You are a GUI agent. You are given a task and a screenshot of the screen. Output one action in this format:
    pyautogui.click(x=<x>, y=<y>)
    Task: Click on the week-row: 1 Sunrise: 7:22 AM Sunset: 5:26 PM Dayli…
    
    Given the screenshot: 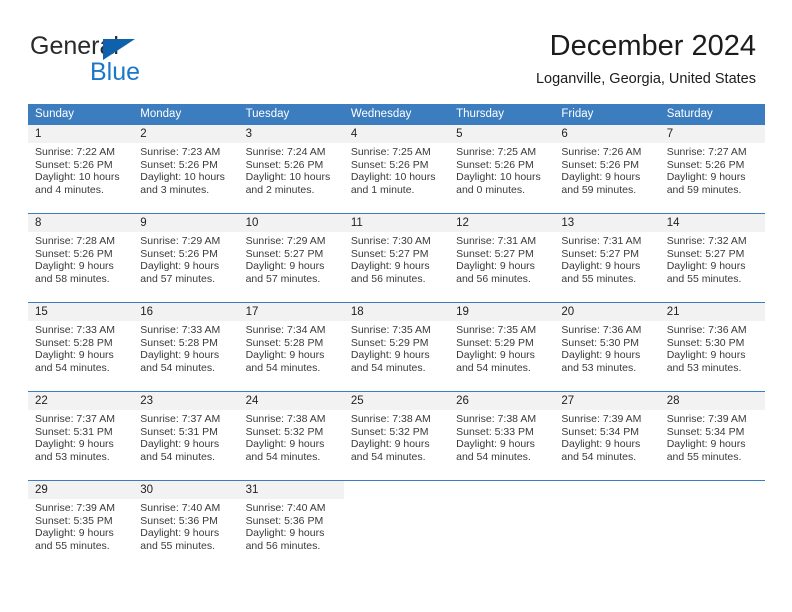 What is the action you would take?
    pyautogui.click(x=396, y=168)
    